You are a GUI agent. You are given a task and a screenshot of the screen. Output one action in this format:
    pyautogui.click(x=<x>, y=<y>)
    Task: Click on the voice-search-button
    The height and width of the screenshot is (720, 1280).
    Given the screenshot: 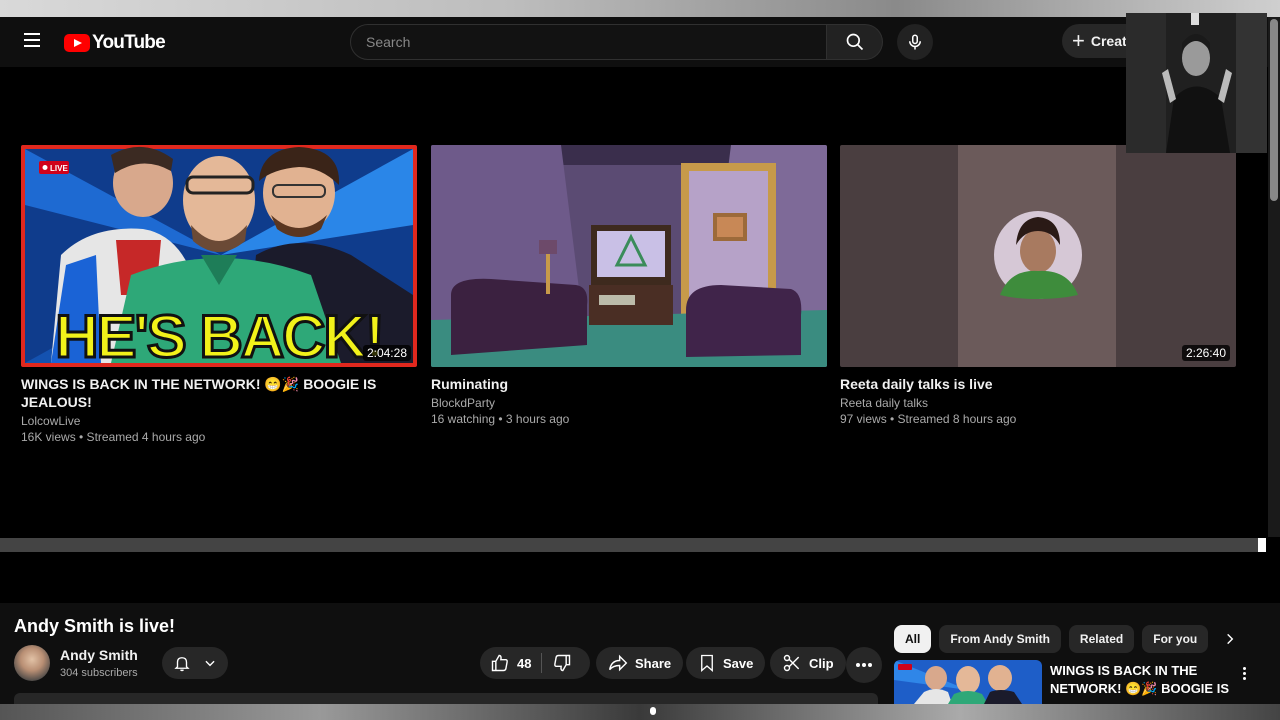 What is the action you would take?
    pyautogui.click(x=915, y=42)
    